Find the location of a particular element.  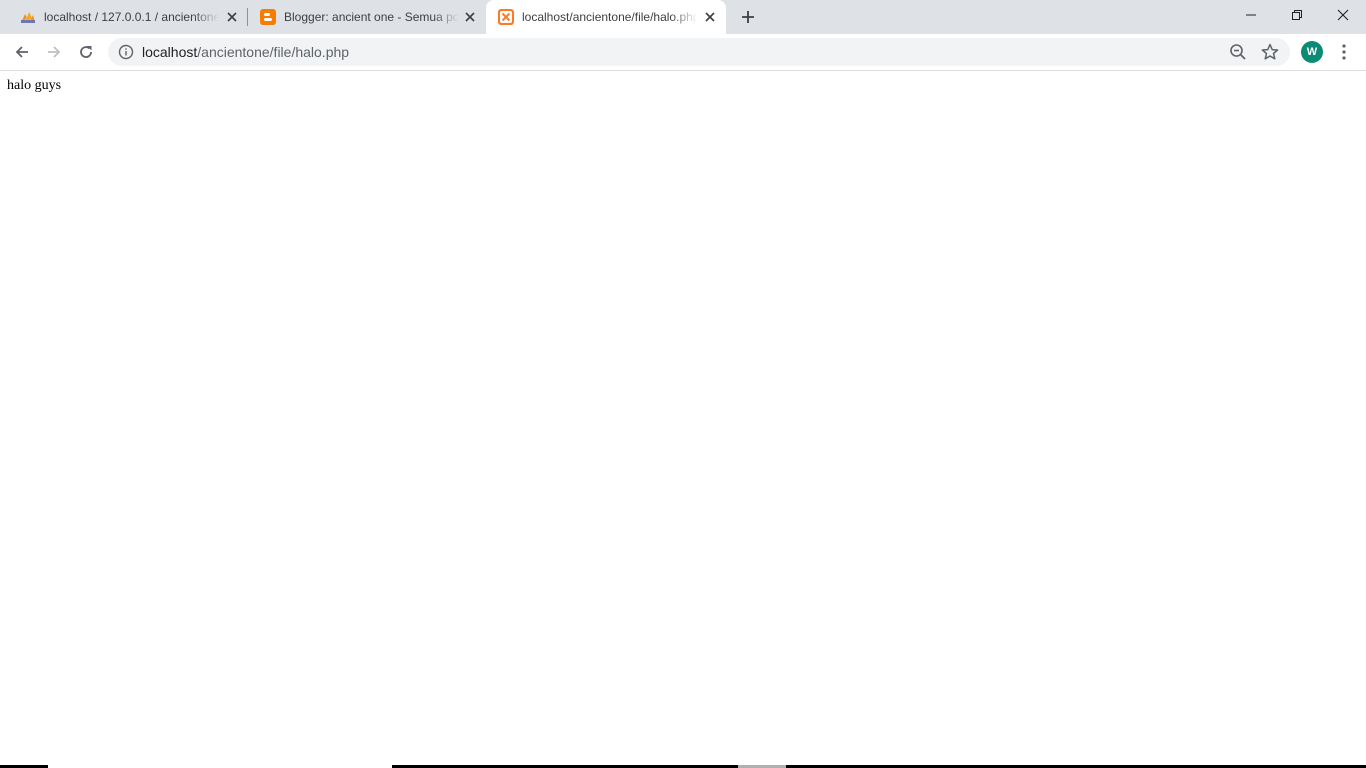

browser-menu-button is located at coordinates (1344, 52).